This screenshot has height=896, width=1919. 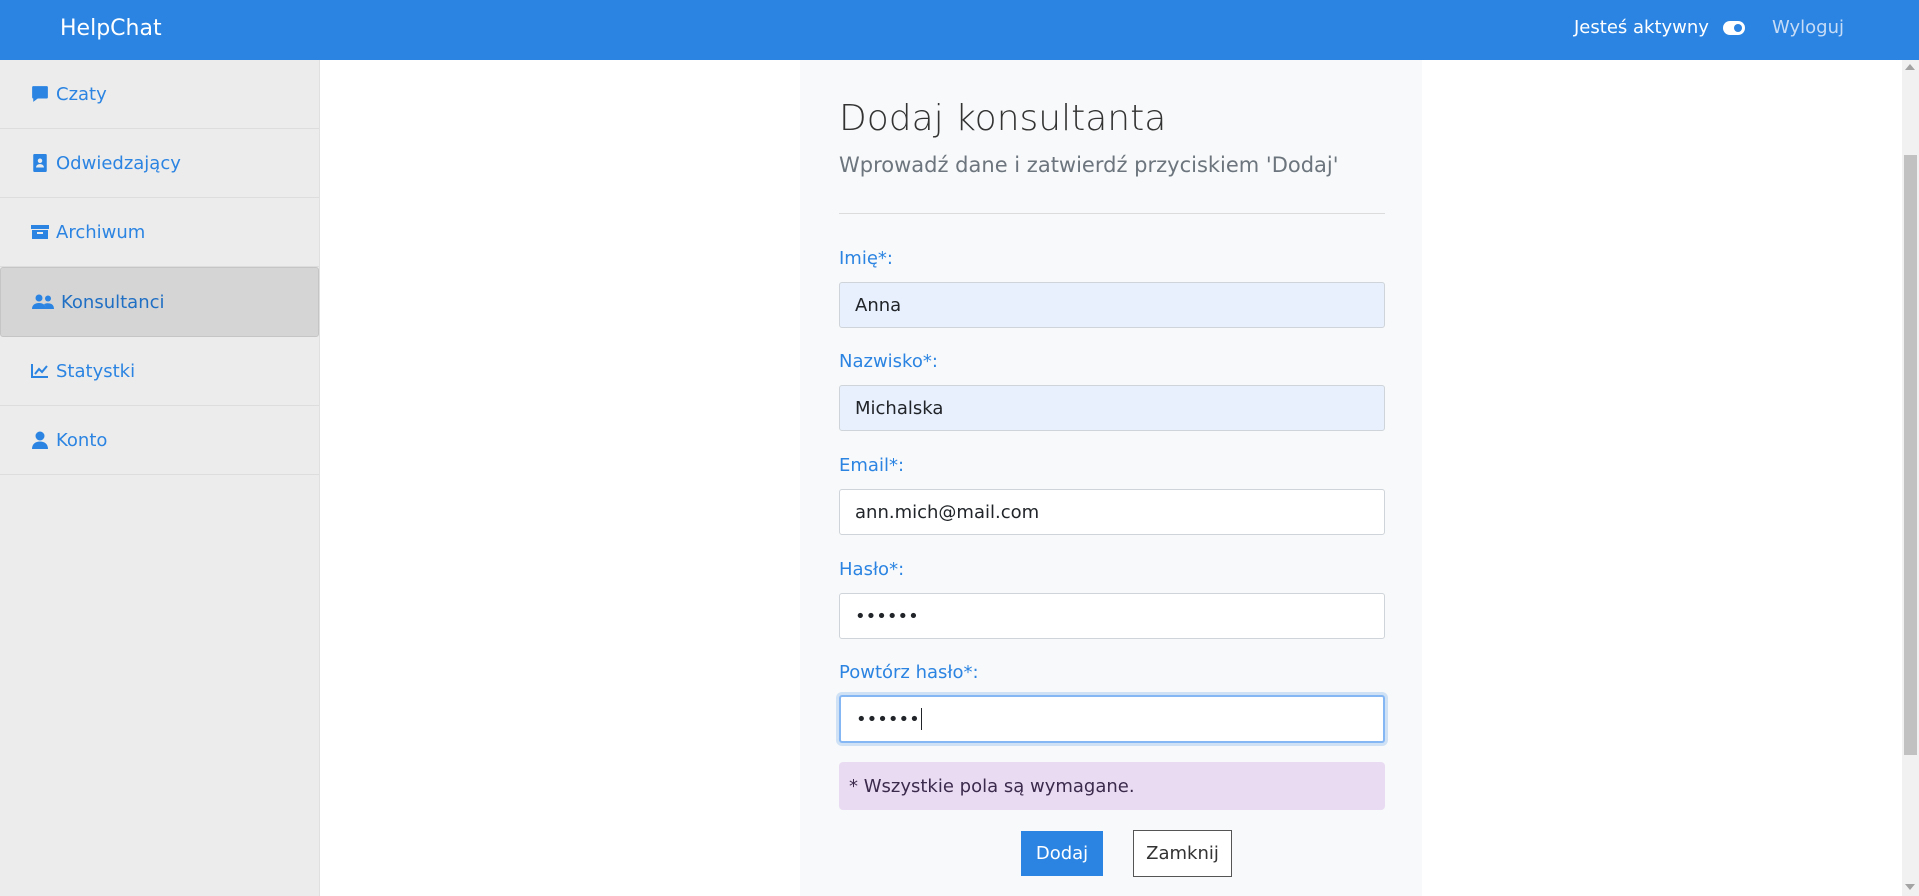 I want to click on first-name-label: Imię*:, so click(x=866, y=258).